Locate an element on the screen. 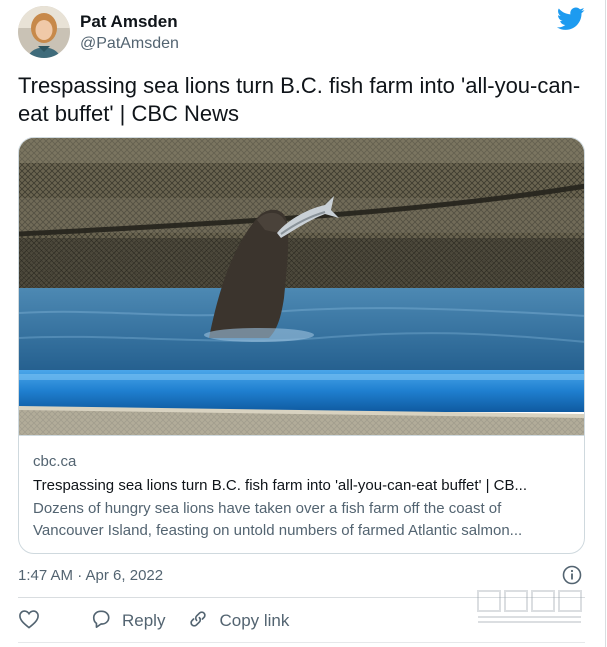  reply-button: Reply is located at coordinates (127, 621).